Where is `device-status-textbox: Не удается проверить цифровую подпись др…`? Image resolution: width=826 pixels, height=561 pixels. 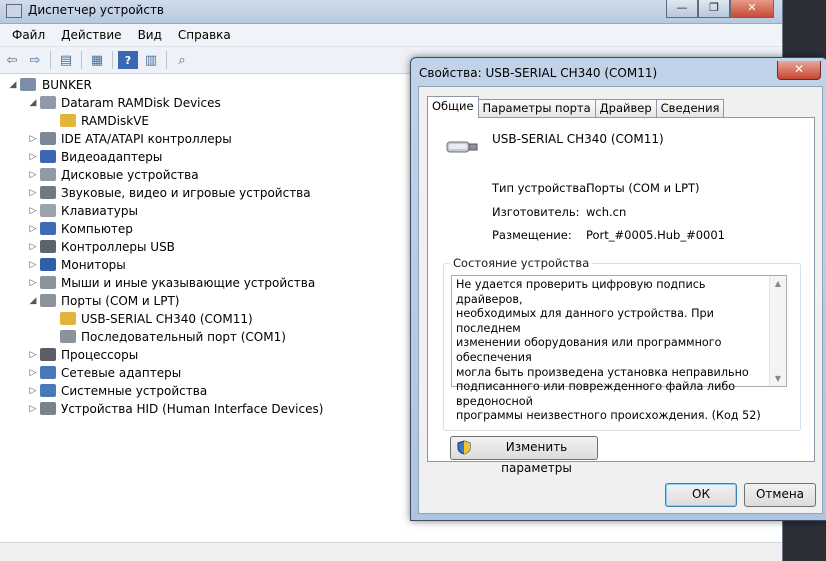
device-status-textbox: Не удается проверить цифровую подпись др… is located at coordinates (619, 348).